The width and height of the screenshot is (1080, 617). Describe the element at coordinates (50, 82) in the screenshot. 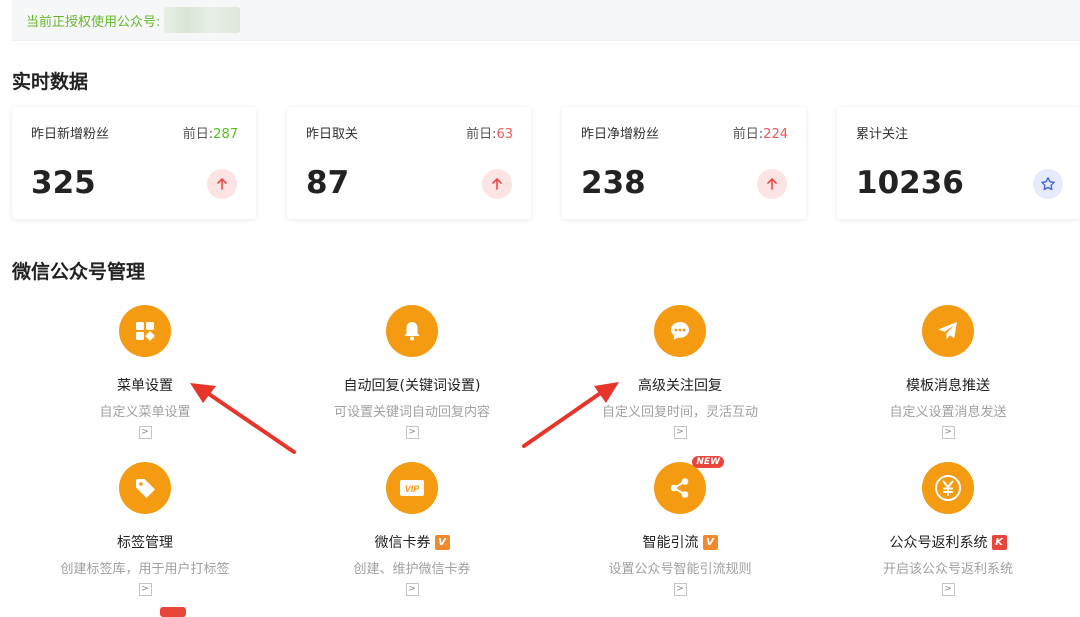

I see `realtime-section-title: 实时数据` at that location.